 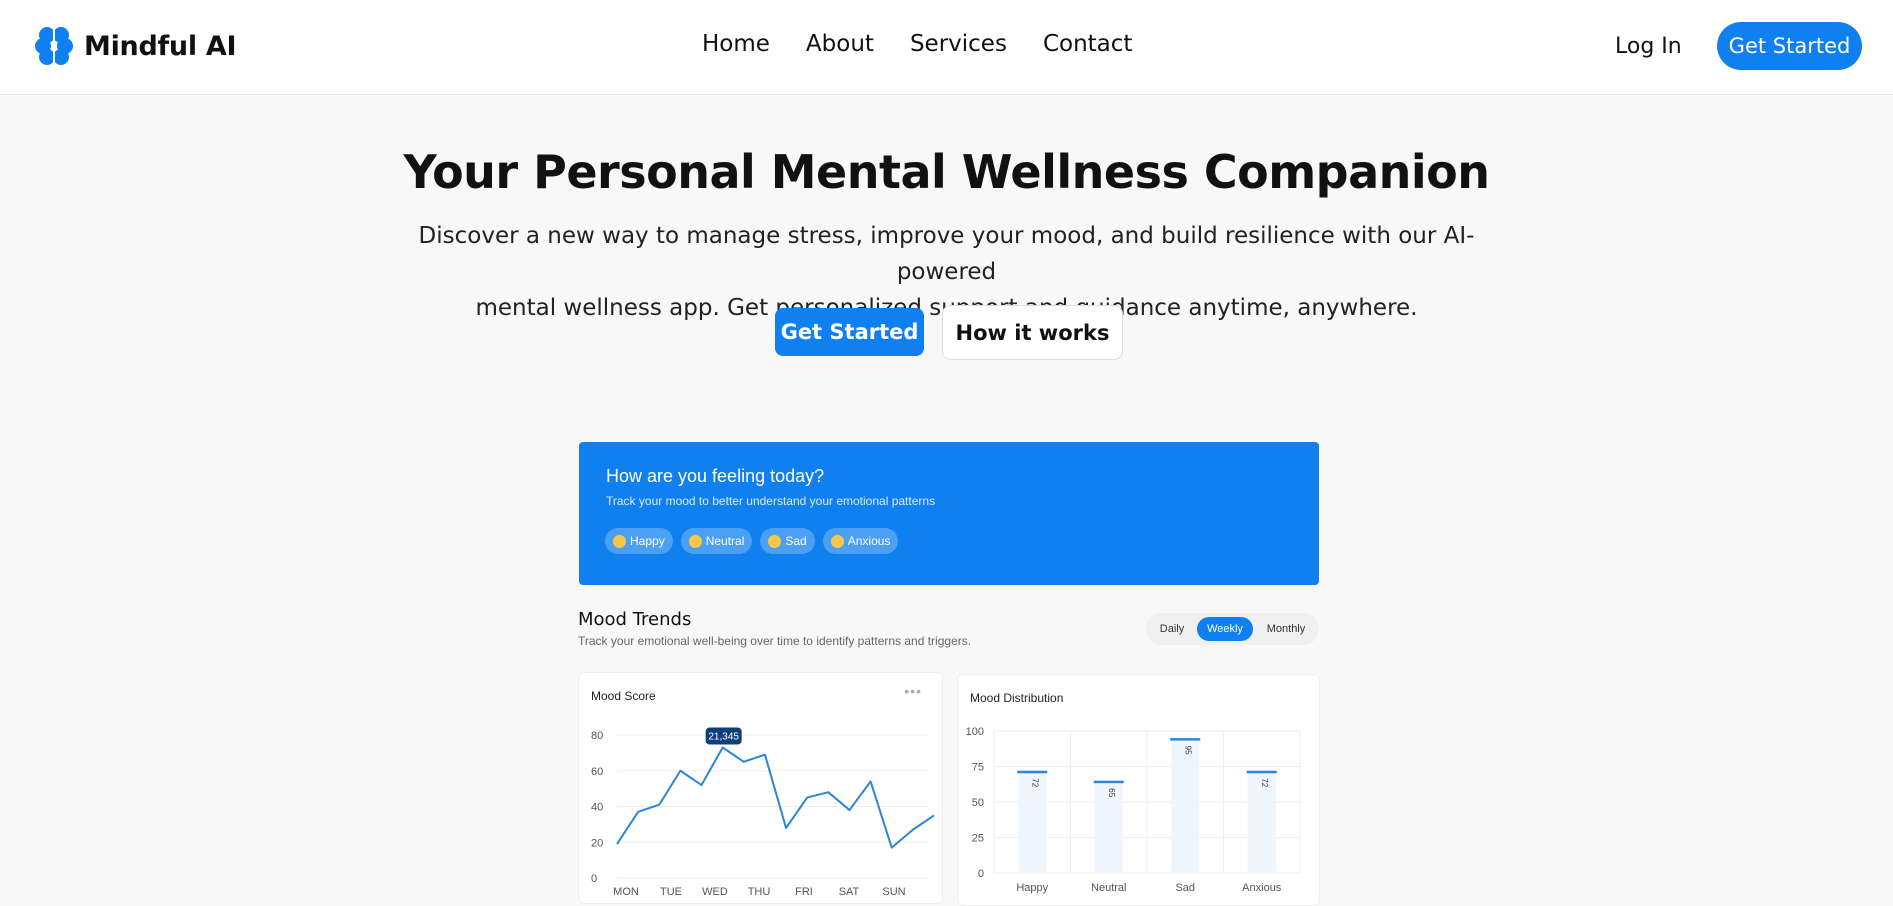 What do you see at coordinates (736, 44) in the screenshot?
I see `nav-link-home: Home` at bounding box center [736, 44].